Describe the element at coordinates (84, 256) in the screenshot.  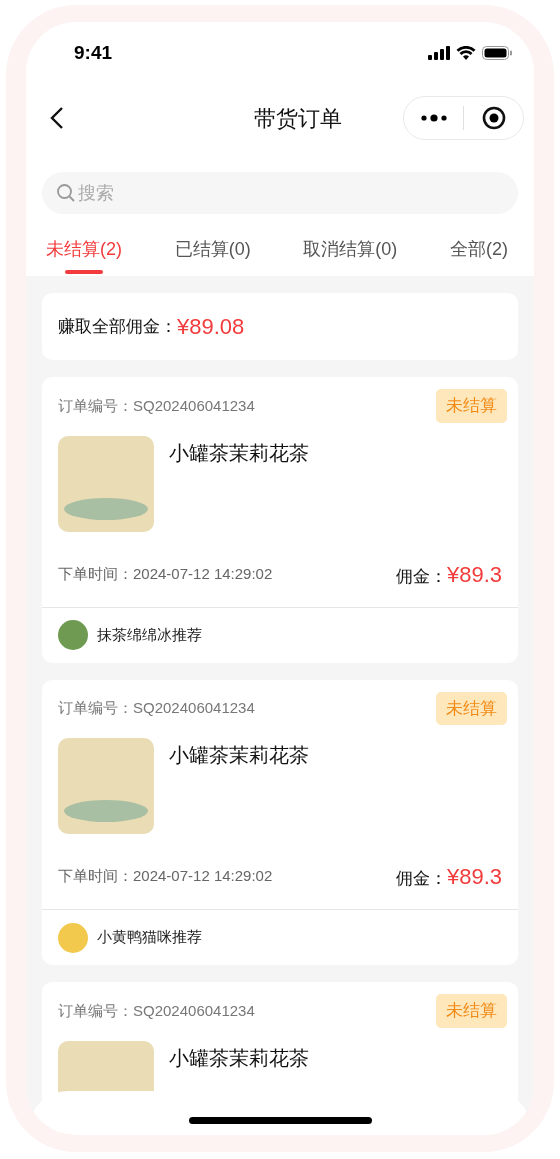
I see `filter-tab: 未结算(2)` at that location.